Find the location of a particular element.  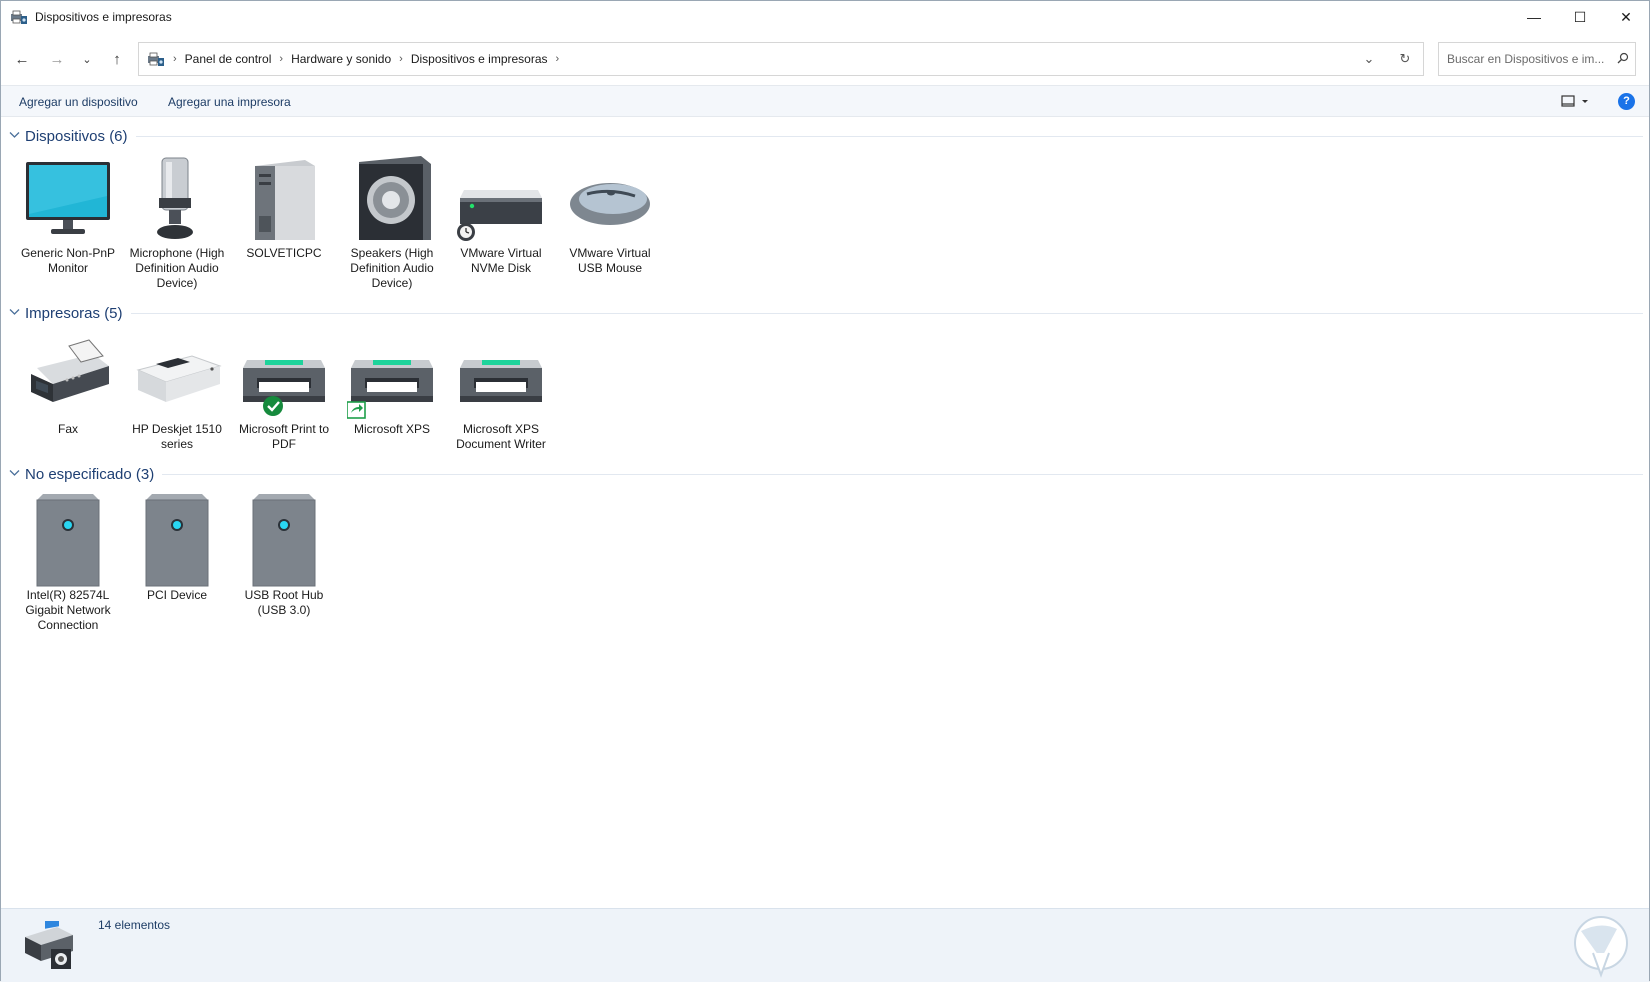

device-label: Speakers (High Definition Audio Device) is located at coordinates (392, 268).